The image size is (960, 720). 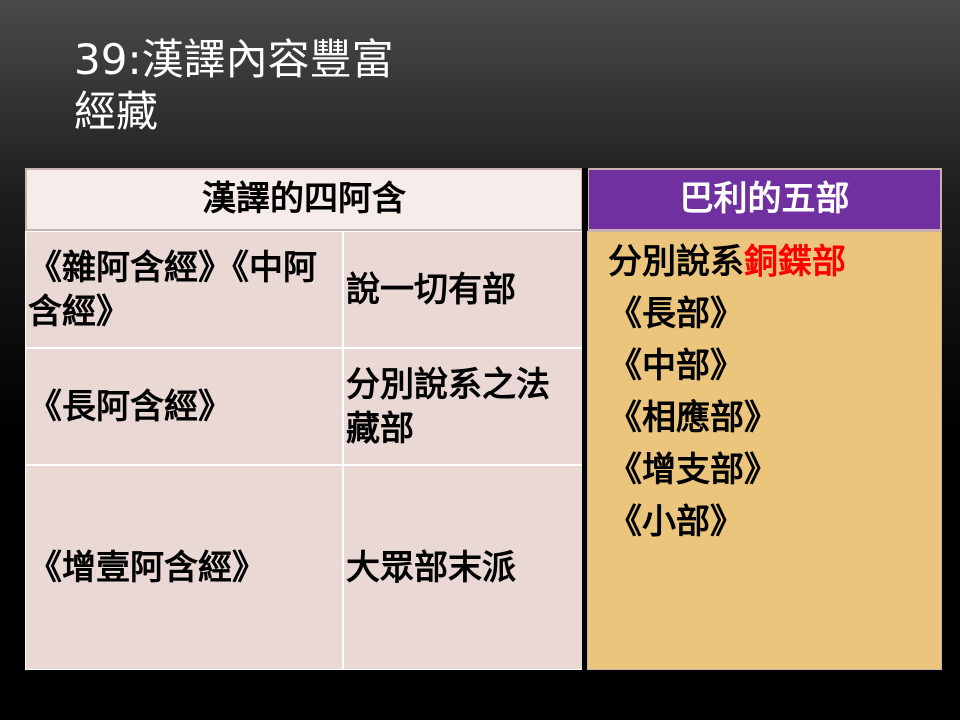 What do you see at coordinates (693, 470) in the screenshot?
I see `nikaya-item: 《增支部》` at bounding box center [693, 470].